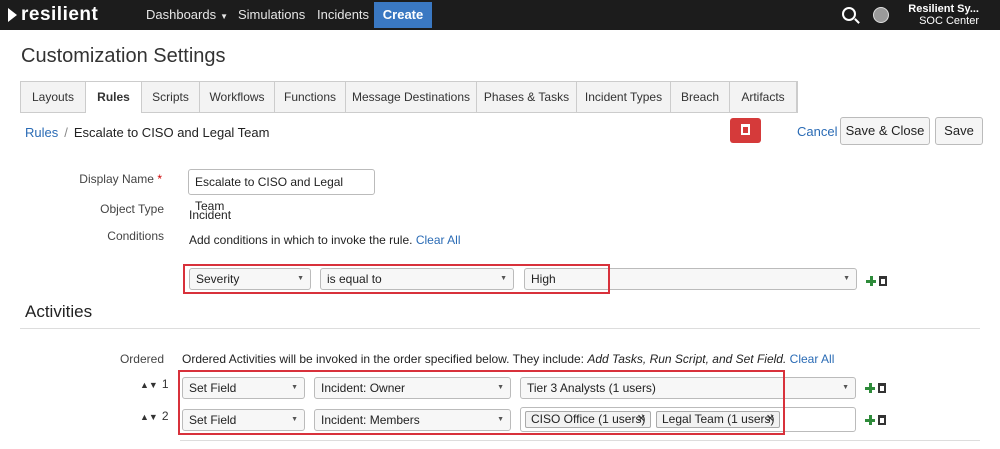 This screenshot has width=1000, height=449. What do you see at coordinates (883, 281) in the screenshot?
I see `delete-condition-icon` at bounding box center [883, 281].